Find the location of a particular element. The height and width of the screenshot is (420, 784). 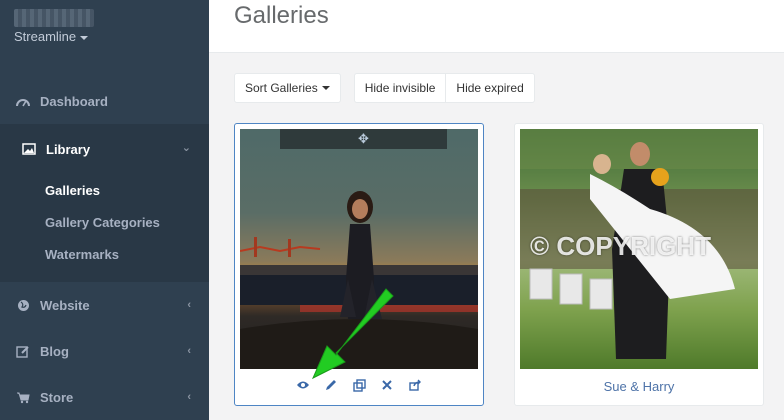

nav-item-dashboard: Dashboard is located at coordinates (104, 101).